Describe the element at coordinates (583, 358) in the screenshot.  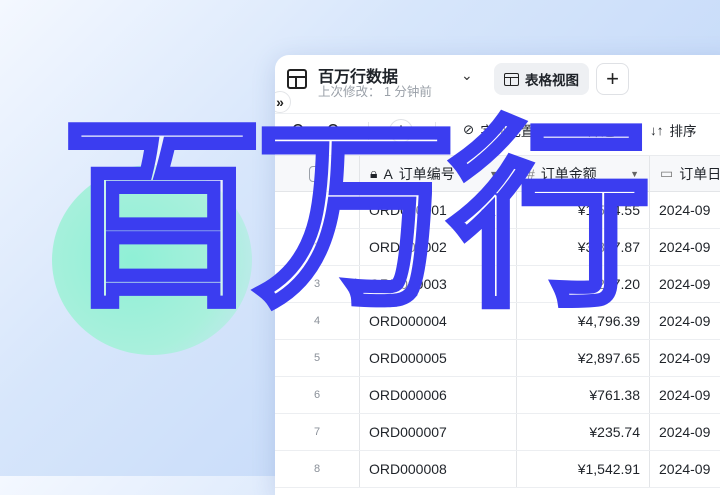
I see `amount-cell: ¥2,897.65` at that location.